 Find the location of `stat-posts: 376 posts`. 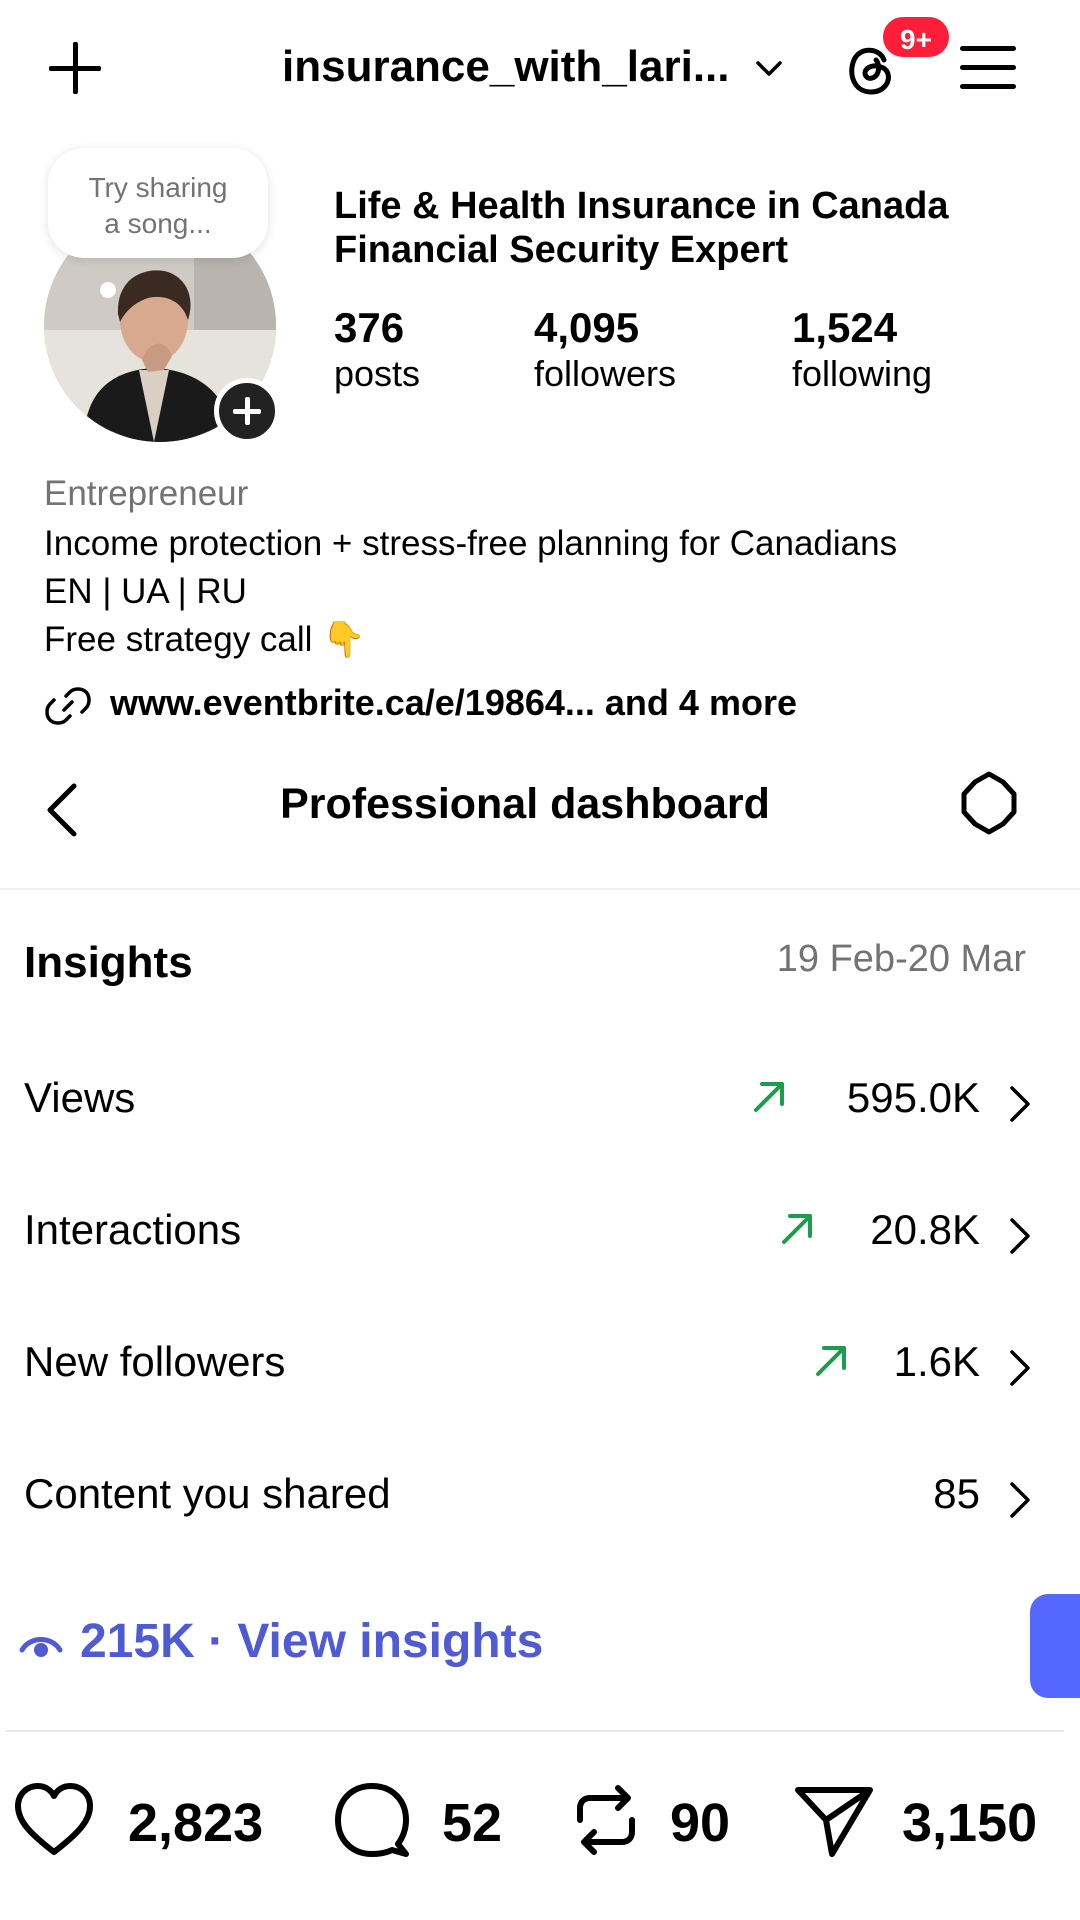

stat-posts: 376 posts is located at coordinates (377, 350).